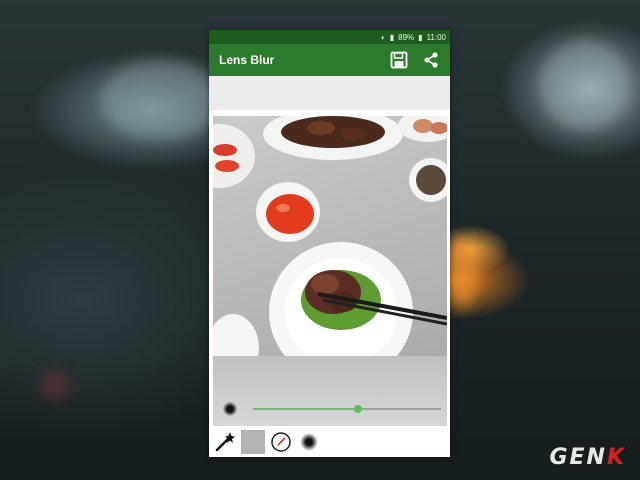  Describe the element at coordinates (330, 391) in the screenshot. I see `blur-controls` at that location.